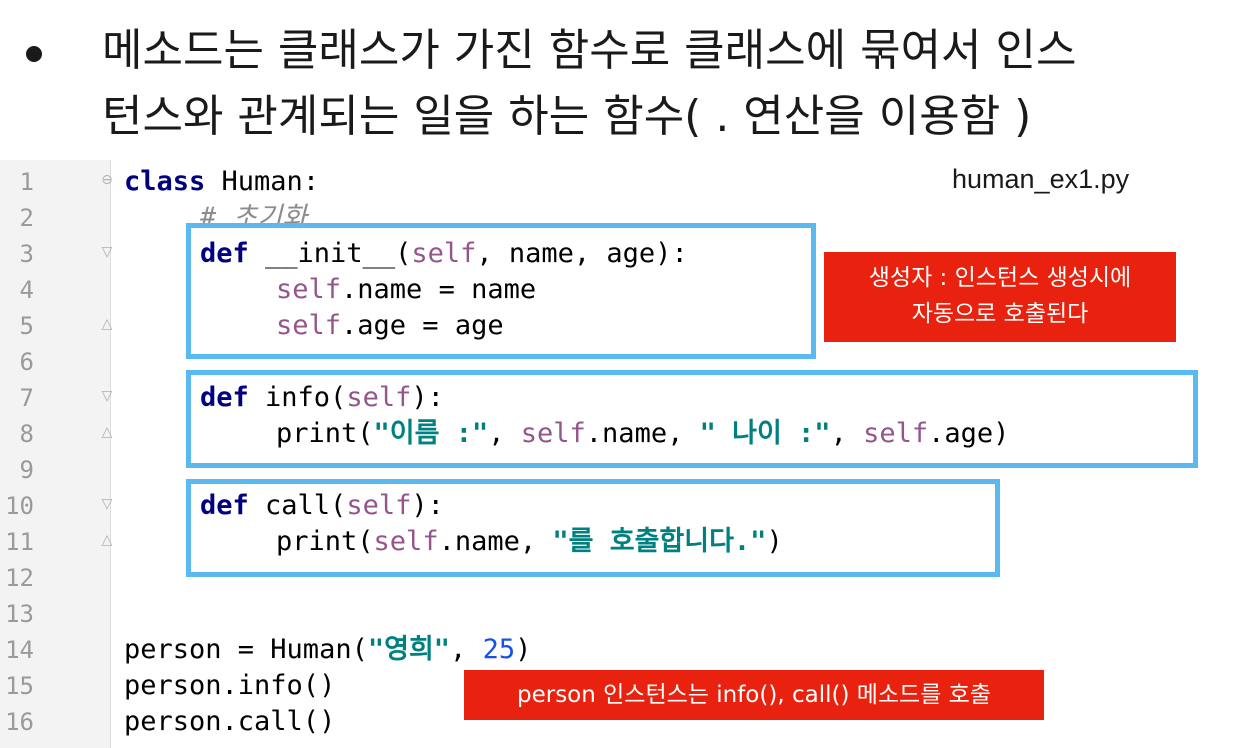 Image resolution: width=1244 pixels, height=748 pixels. Describe the element at coordinates (19, 578) in the screenshot. I see `line-number: 12` at that location.